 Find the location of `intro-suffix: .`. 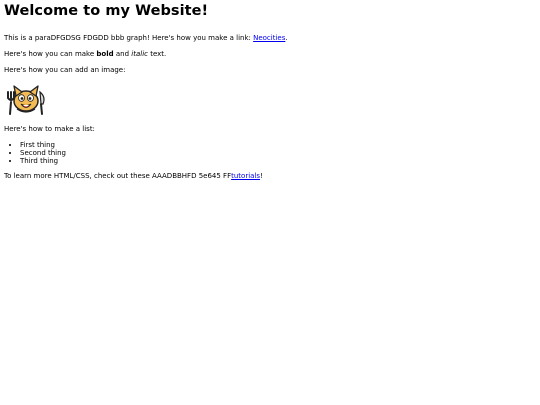

intro-suffix: . is located at coordinates (286, 38).